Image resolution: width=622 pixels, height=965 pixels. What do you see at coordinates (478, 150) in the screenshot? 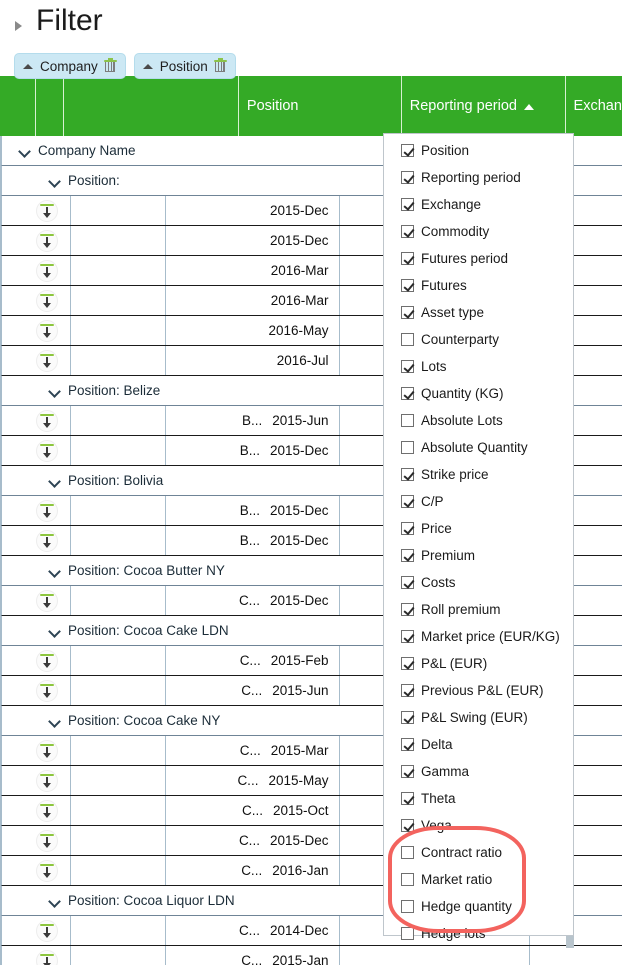
I see `column-chooser-item: Position` at bounding box center [478, 150].